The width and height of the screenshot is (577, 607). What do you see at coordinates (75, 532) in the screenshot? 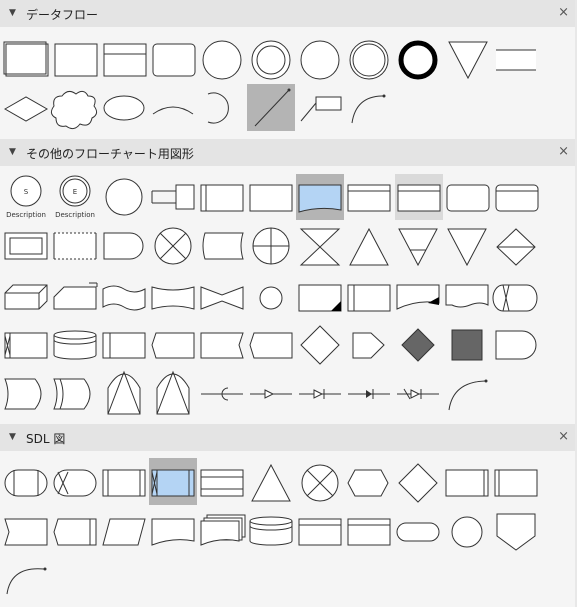
I see `shape-sdl-flag-left` at bounding box center [75, 532].